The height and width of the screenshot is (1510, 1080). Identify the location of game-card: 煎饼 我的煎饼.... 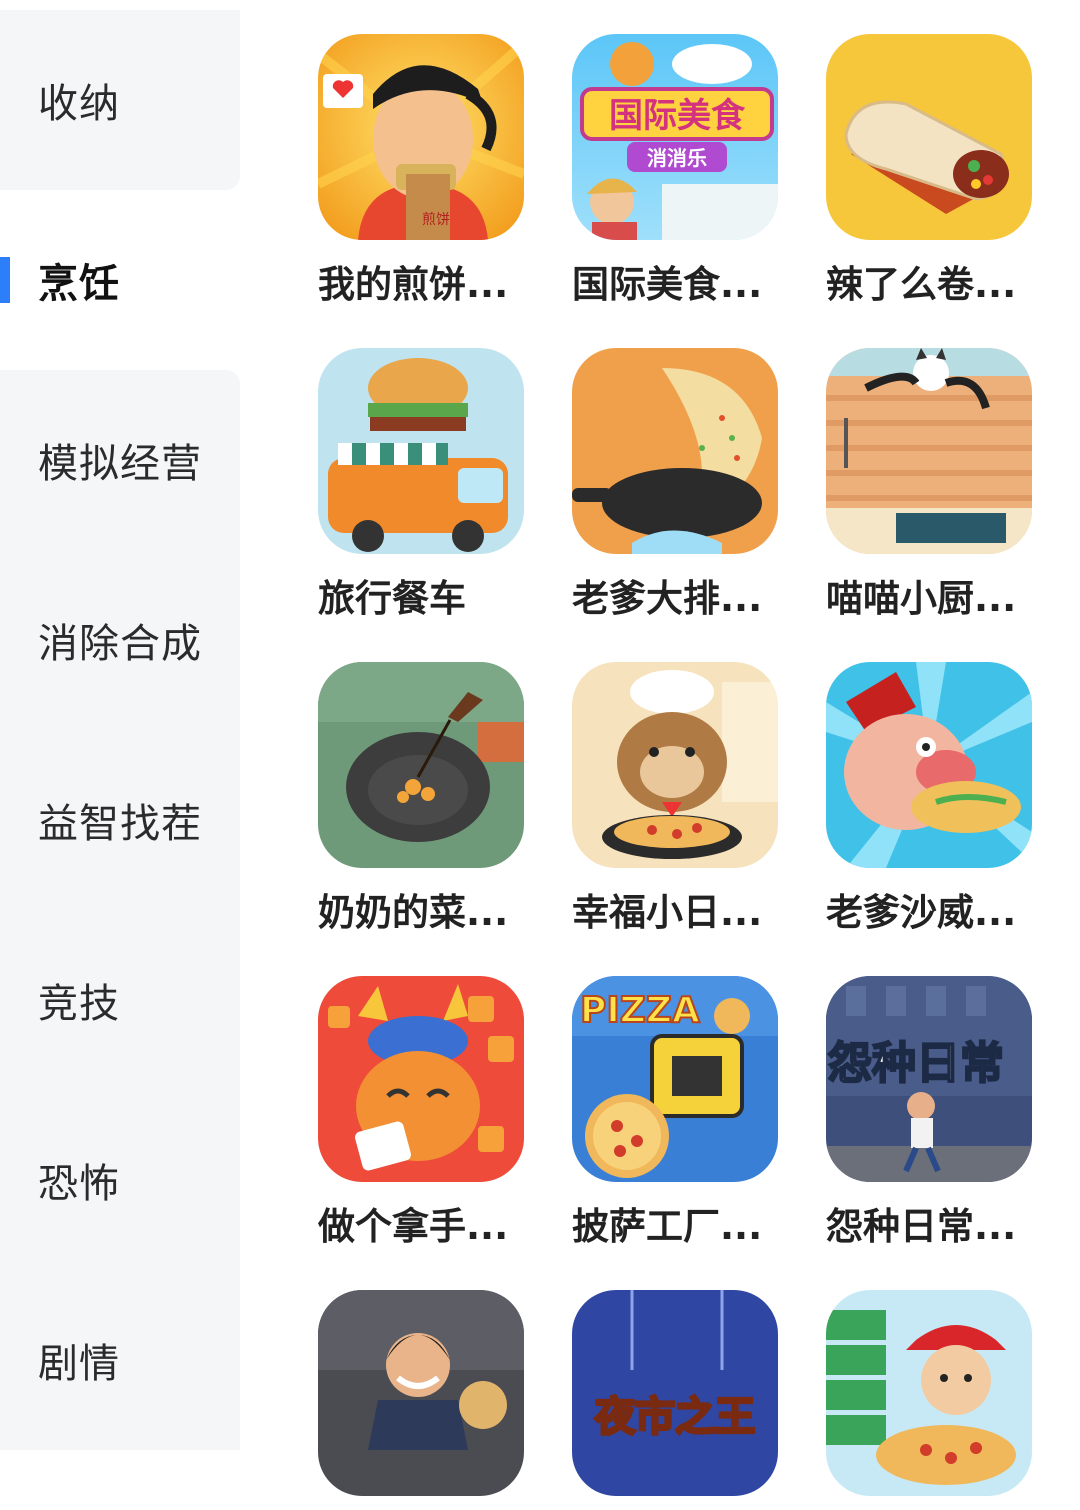
(421, 171).